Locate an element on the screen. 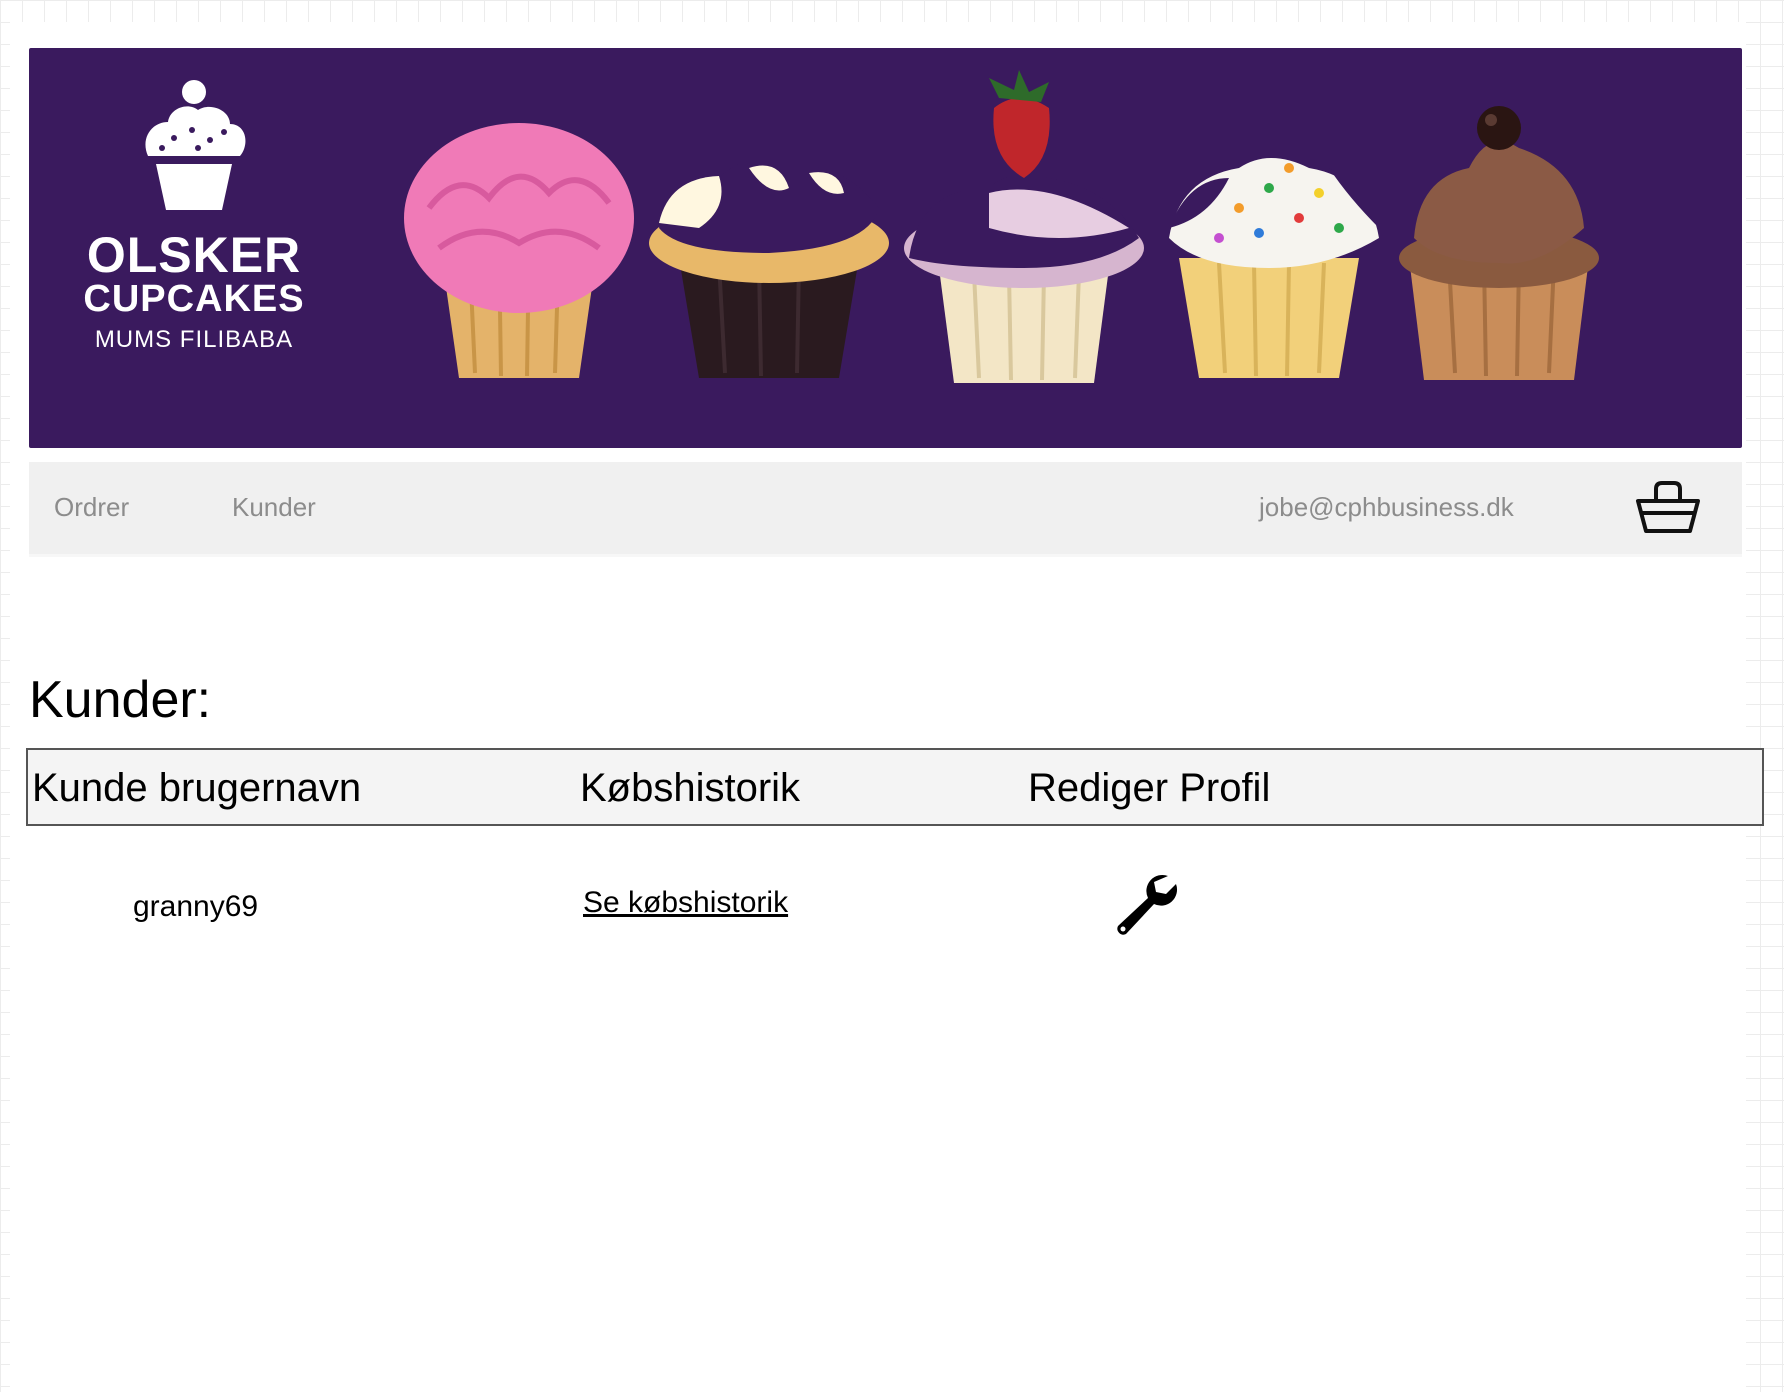 The width and height of the screenshot is (1784, 1392). page-title: Kunder: is located at coordinates (120, 700).